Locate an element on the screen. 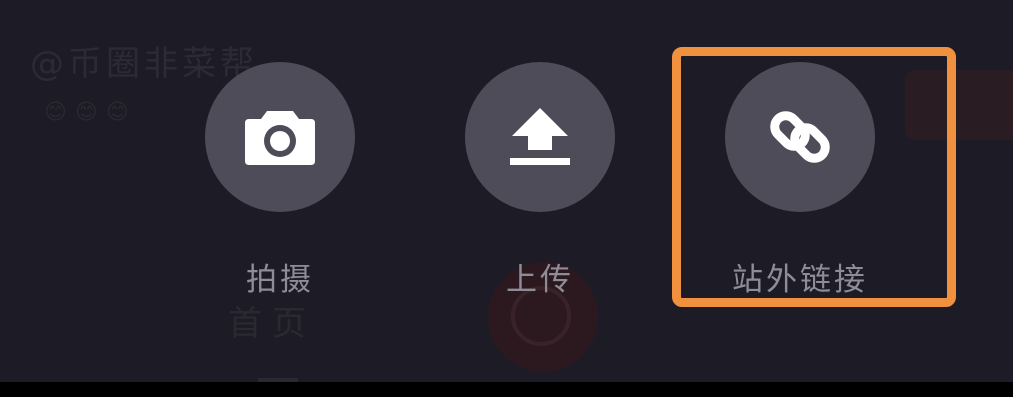  upload-button is located at coordinates (540, 137).